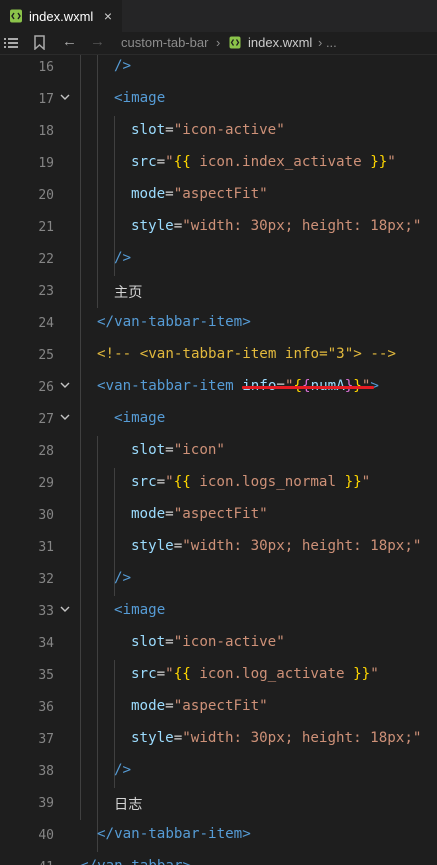  I want to click on code-line: 38 />, so click(218, 772).